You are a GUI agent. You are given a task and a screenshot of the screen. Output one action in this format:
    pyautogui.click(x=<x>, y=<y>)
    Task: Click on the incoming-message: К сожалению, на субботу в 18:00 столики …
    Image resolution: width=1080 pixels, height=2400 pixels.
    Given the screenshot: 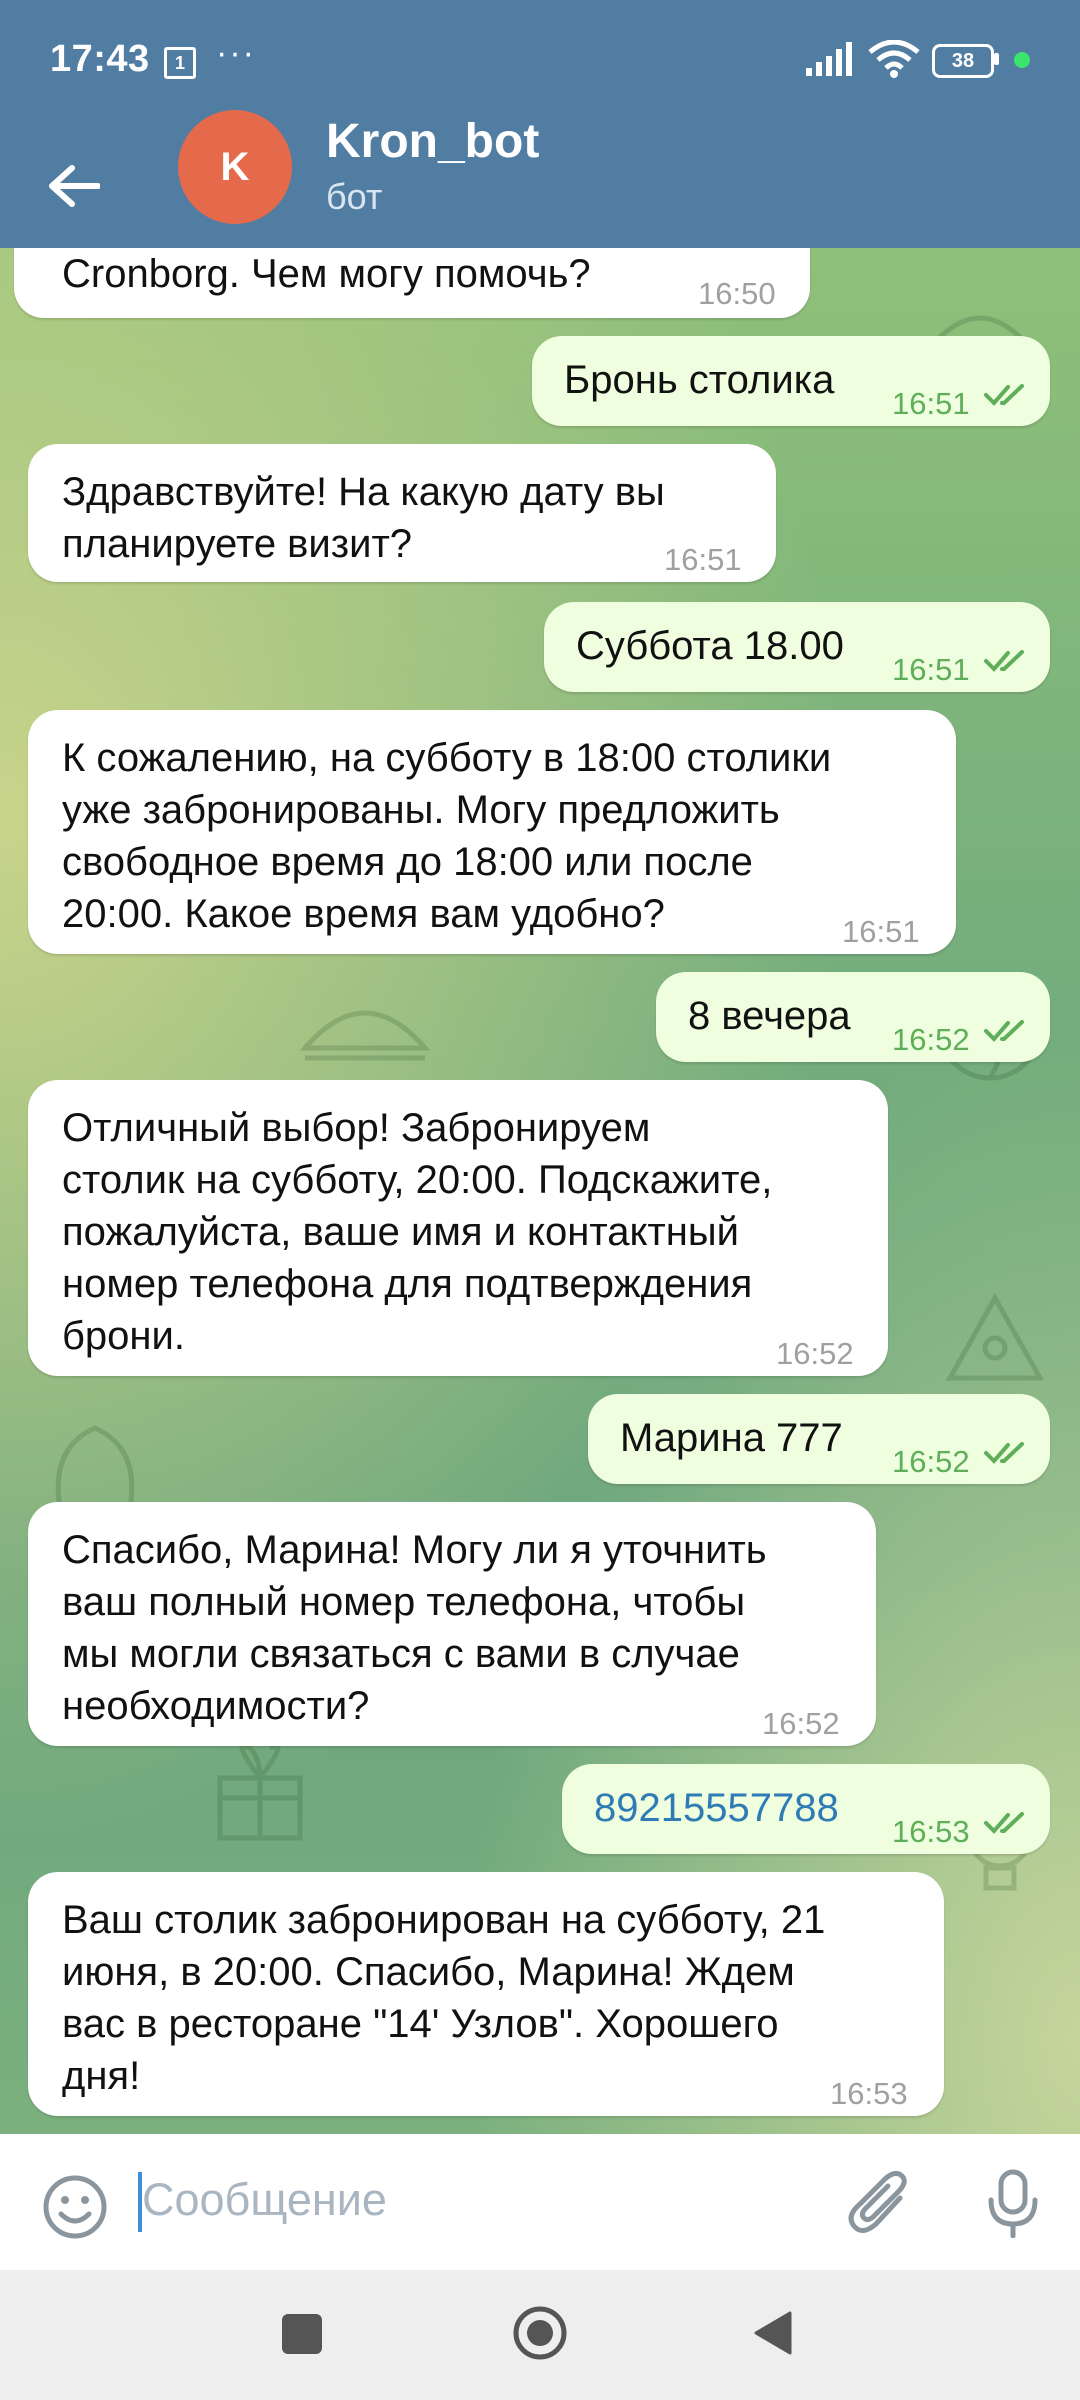 What is the action you would take?
    pyautogui.click(x=492, y=832)
    